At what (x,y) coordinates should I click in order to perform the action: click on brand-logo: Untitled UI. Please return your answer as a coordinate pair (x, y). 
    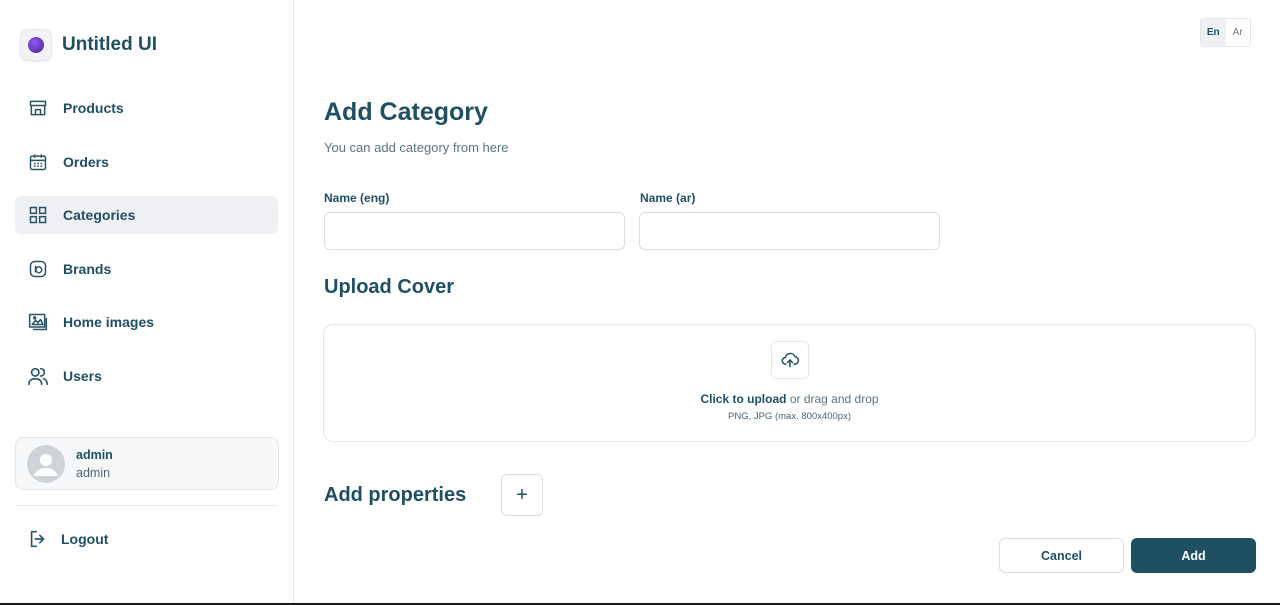
    Looking at the image, I should click on (88, 45).